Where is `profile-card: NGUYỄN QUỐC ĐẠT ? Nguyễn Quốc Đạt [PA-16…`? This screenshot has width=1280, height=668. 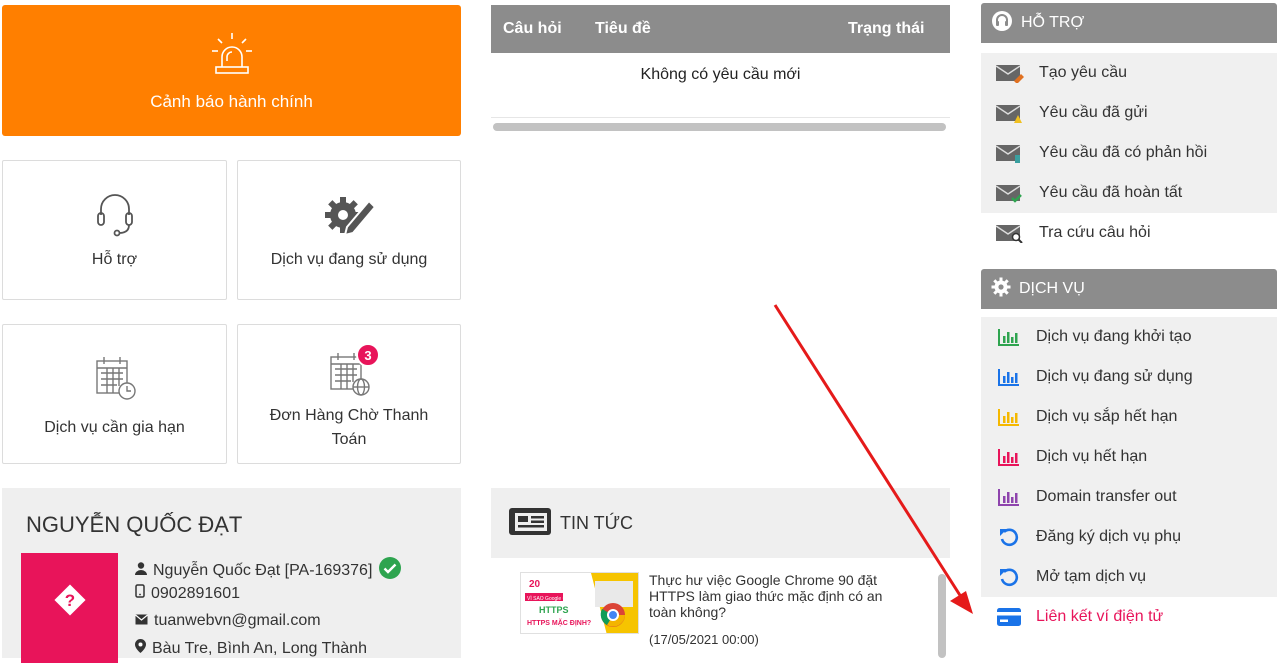 profile-card: NGUYỄN QUỐC ĐẠT ? Nguyễn Quốc Đạt [PA-16… is located at coordinates (231, 575).